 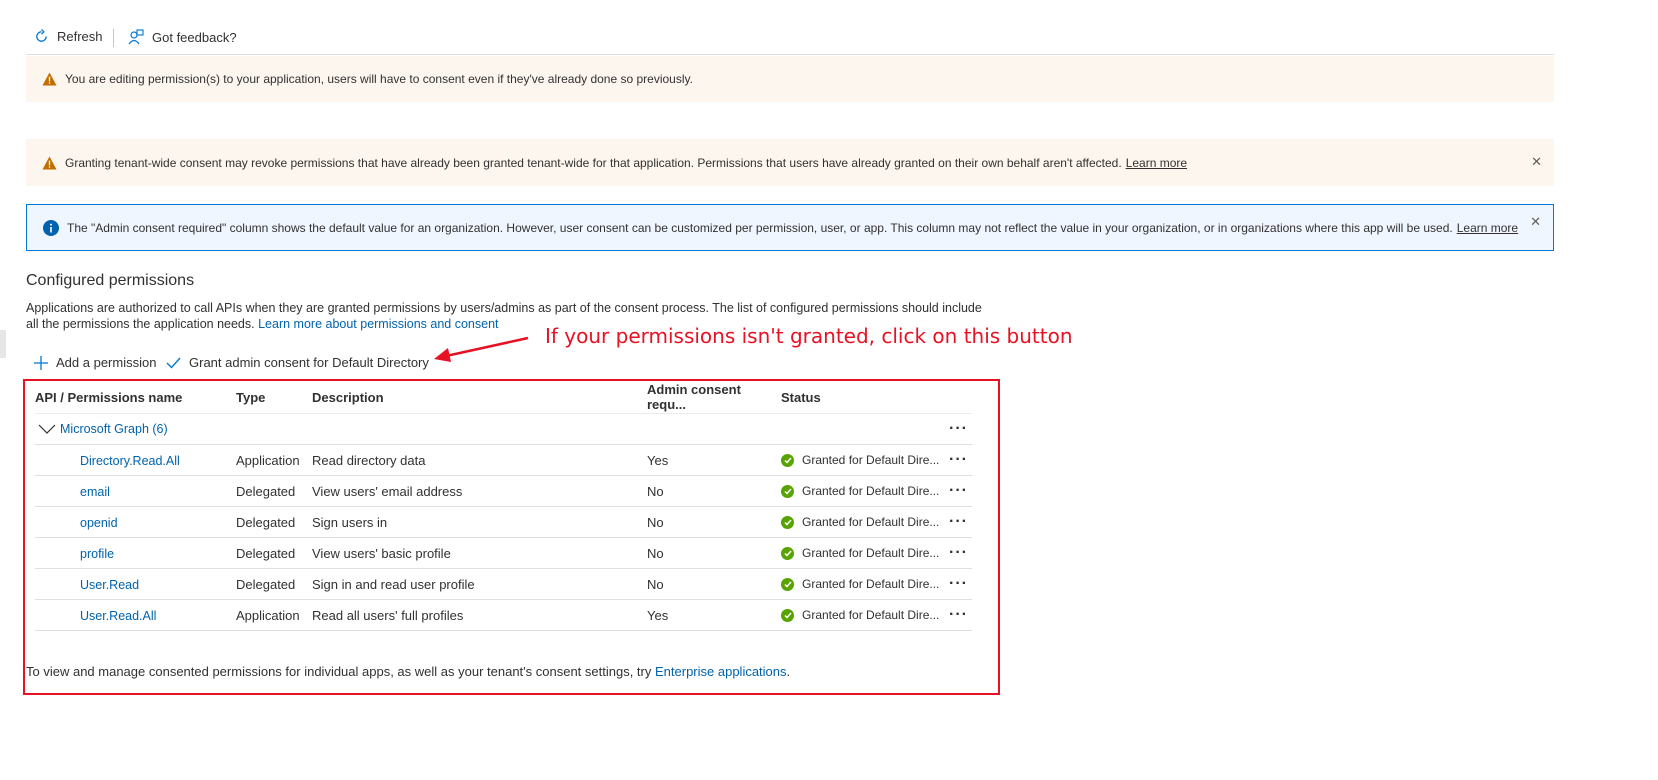 What do you see at coordinates (173, 363) in the screenshot?
I see `checkmark-icon` at bounding box center [173, 363].